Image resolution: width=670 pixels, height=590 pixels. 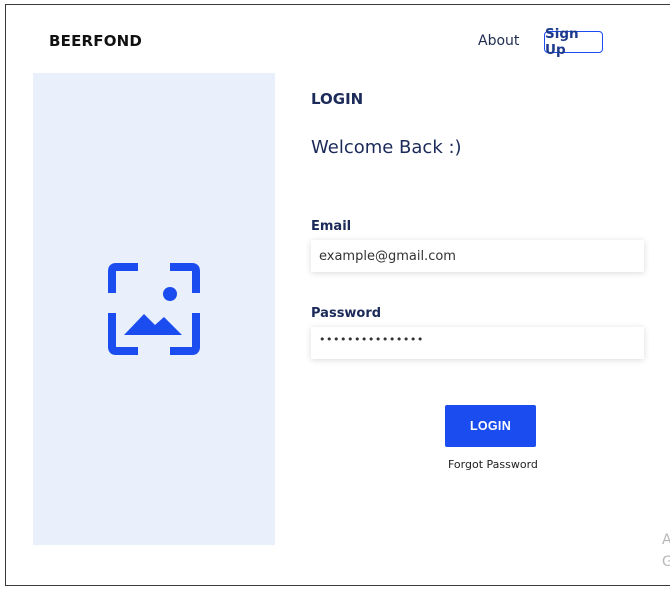 What do you see at coordinates (493, 464) in the screenshot?
I see `forgot-password-link: Forgot Password` at bounding box center [493, 464].